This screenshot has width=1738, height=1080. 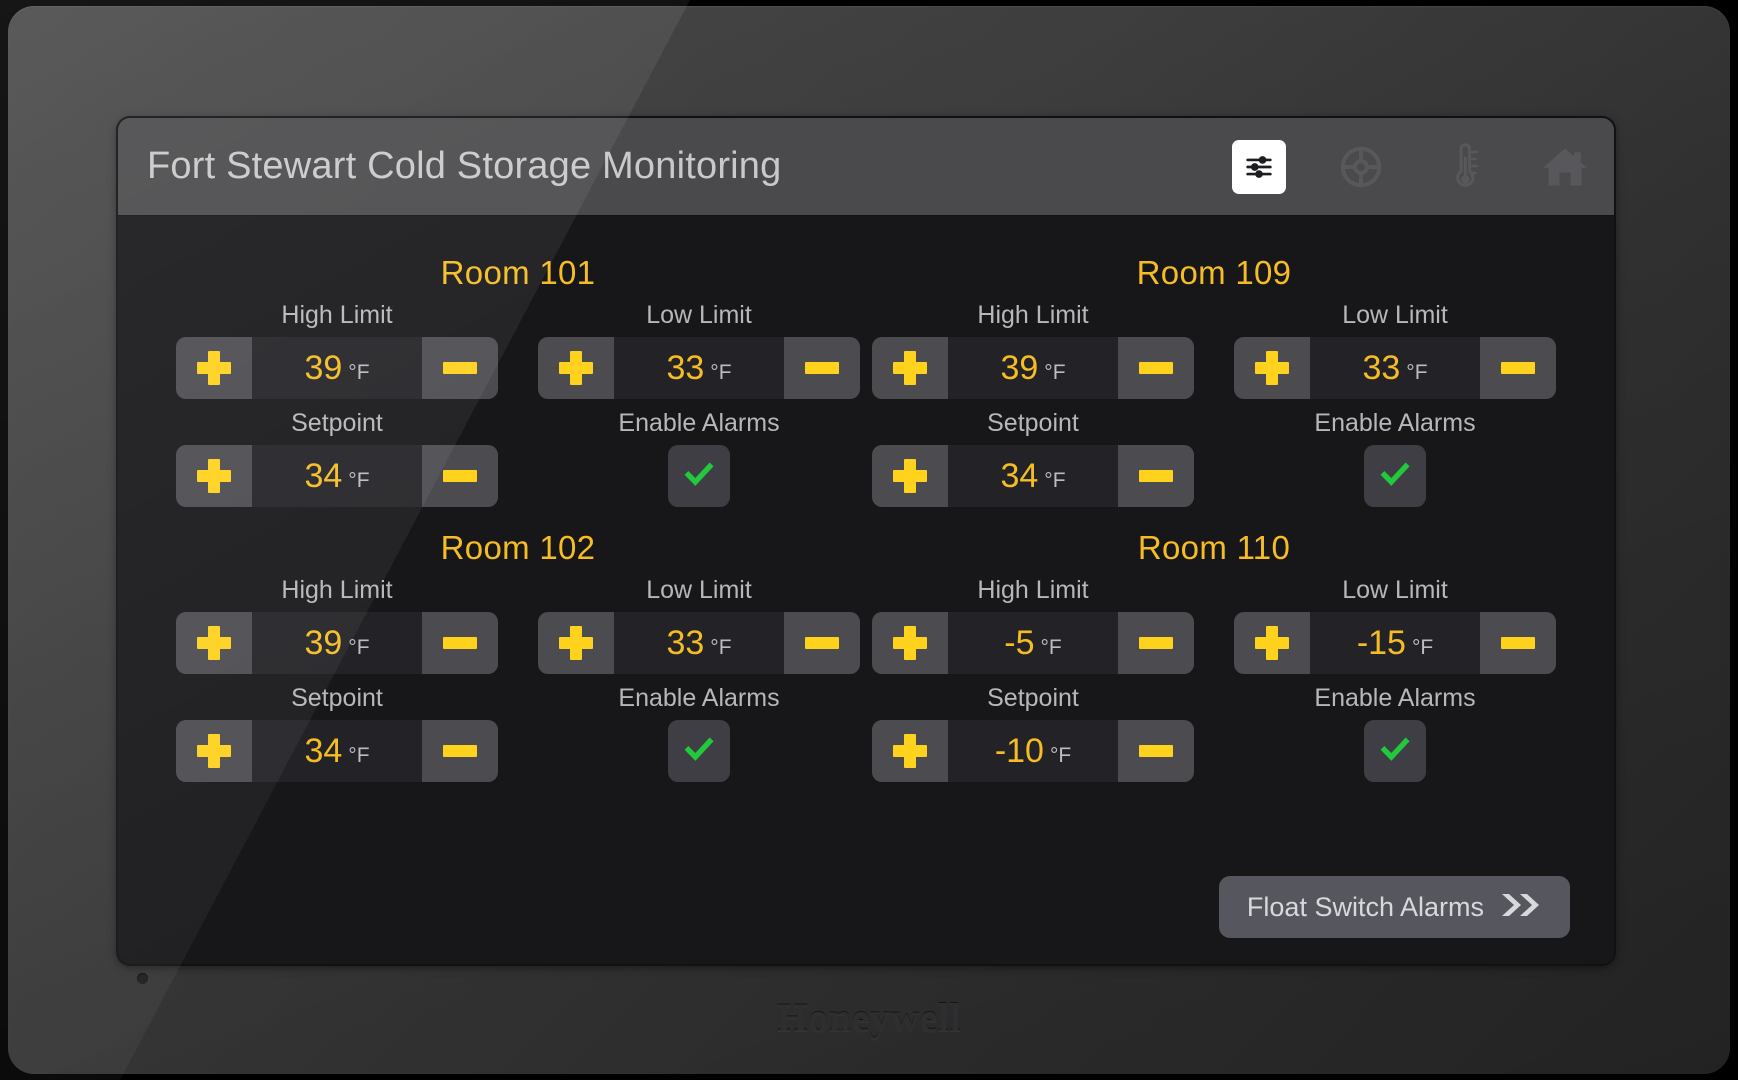 I want to click on setpoint-number: 34, so click(x=323, y=476).